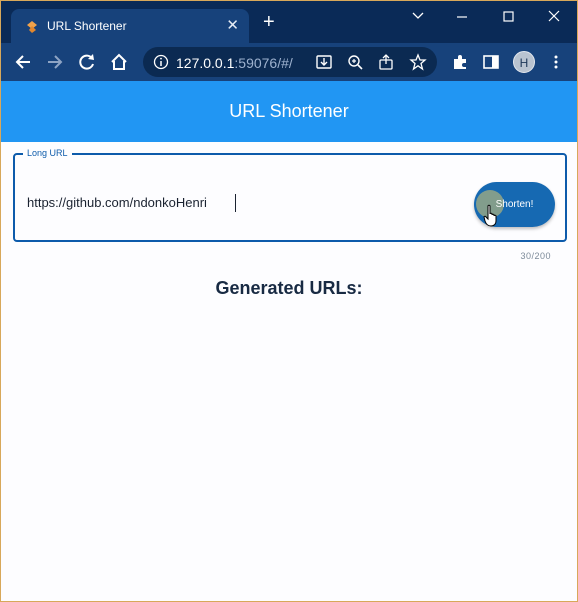  Describe the element at coordinates (556, 62) in the screenshot. I see `more-menu-icon` at that location.